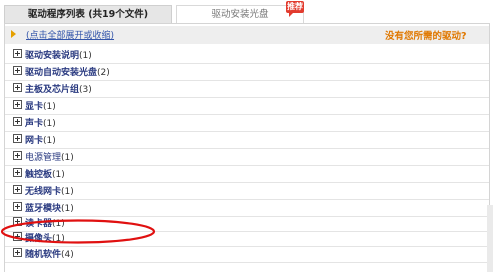  I want to click on category-row: 无线网卡(1), so click(247, 191).